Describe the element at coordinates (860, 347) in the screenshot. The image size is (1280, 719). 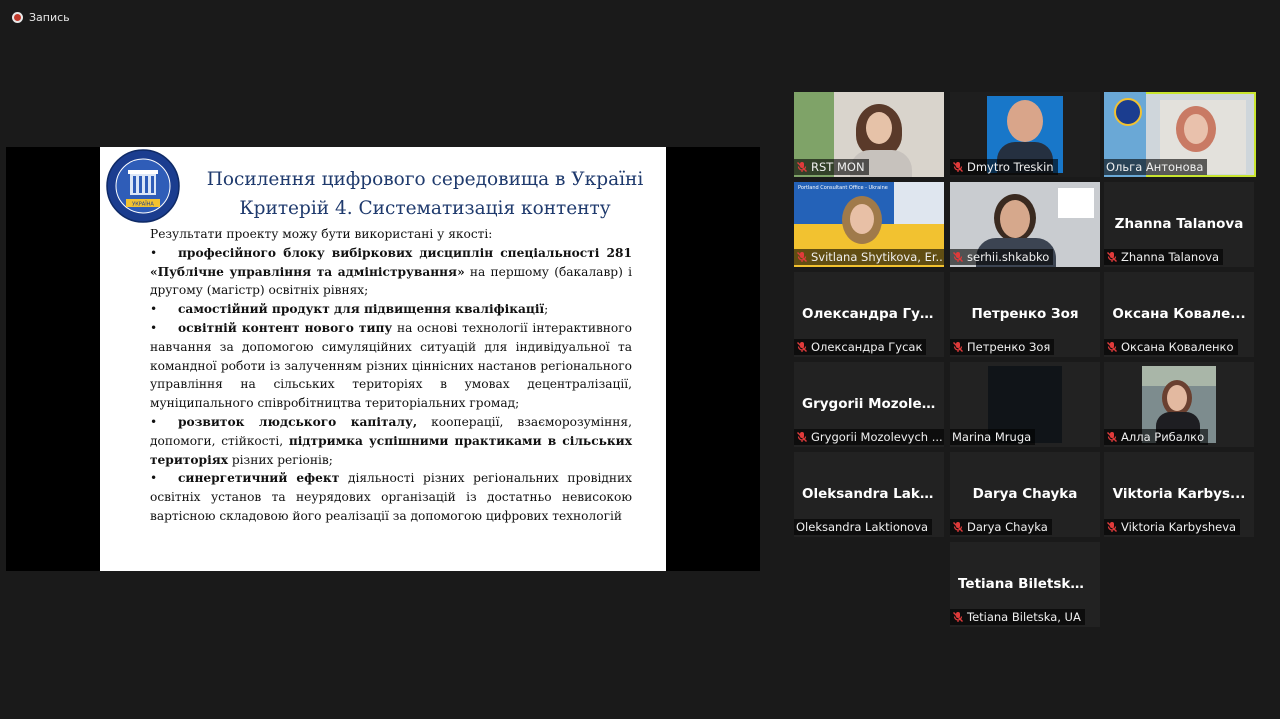
I see `participant-label: Олександра Гусак` at that location.